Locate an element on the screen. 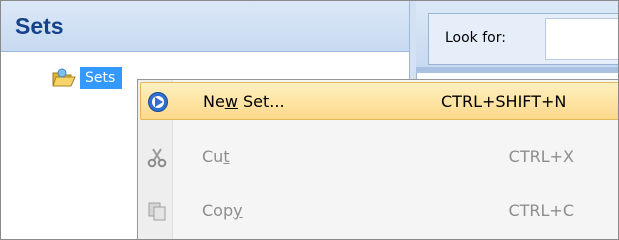 Image resolution: width=619 pixels, height=240 pixels. look-for-label: Look for: is located at coordinates (475, 38).